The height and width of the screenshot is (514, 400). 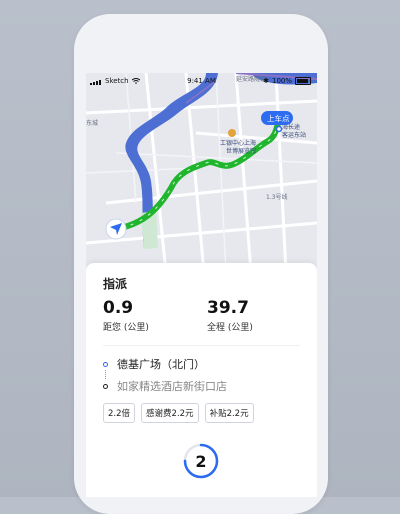 What do you see at coordinates (170, 413) in the screenshot?
I see `thanks-fee-tag: 感谢费2.2元` at bounding box center [170, 413].